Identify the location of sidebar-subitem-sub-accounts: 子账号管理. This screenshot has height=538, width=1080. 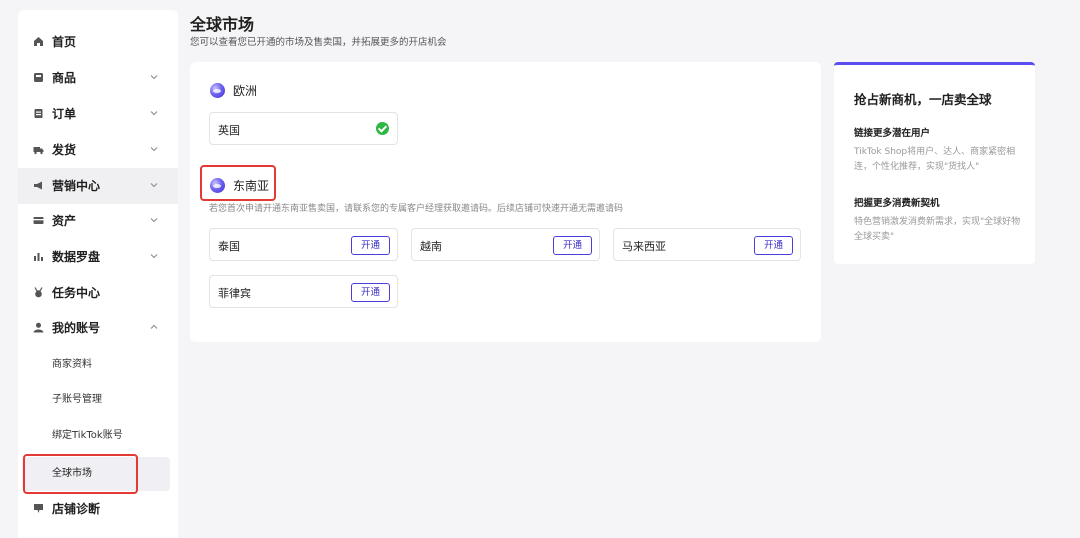
(96, 400).